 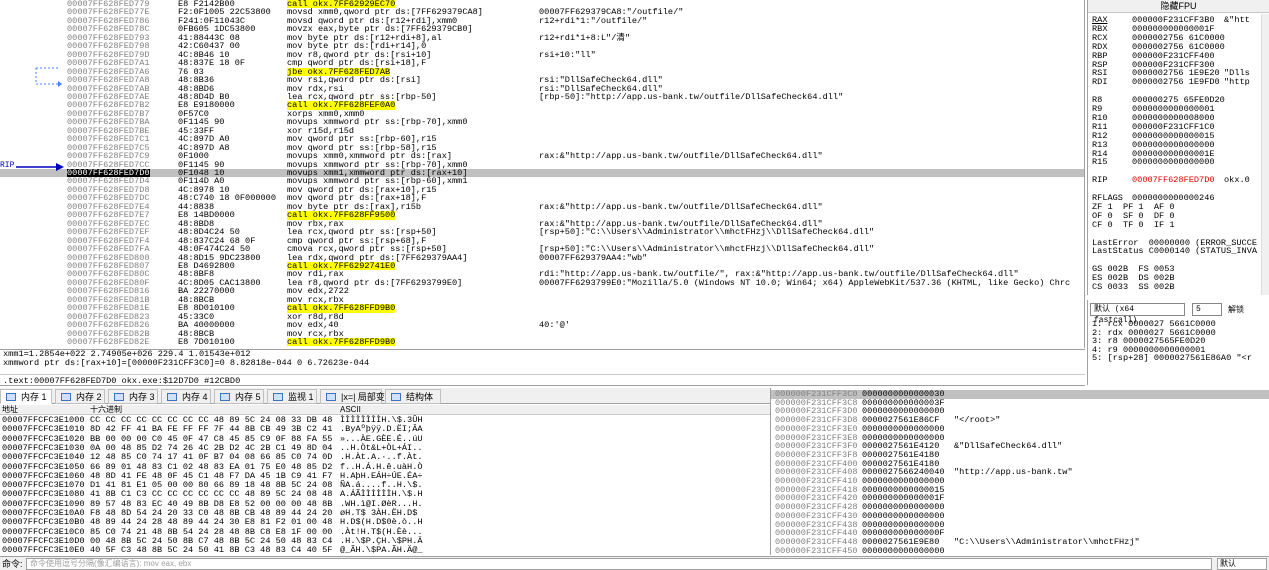 What do you see at coordinates (34, 397) in the screenshot?
I see `tab-label: 内存 1` at bounding box center [34, 397].